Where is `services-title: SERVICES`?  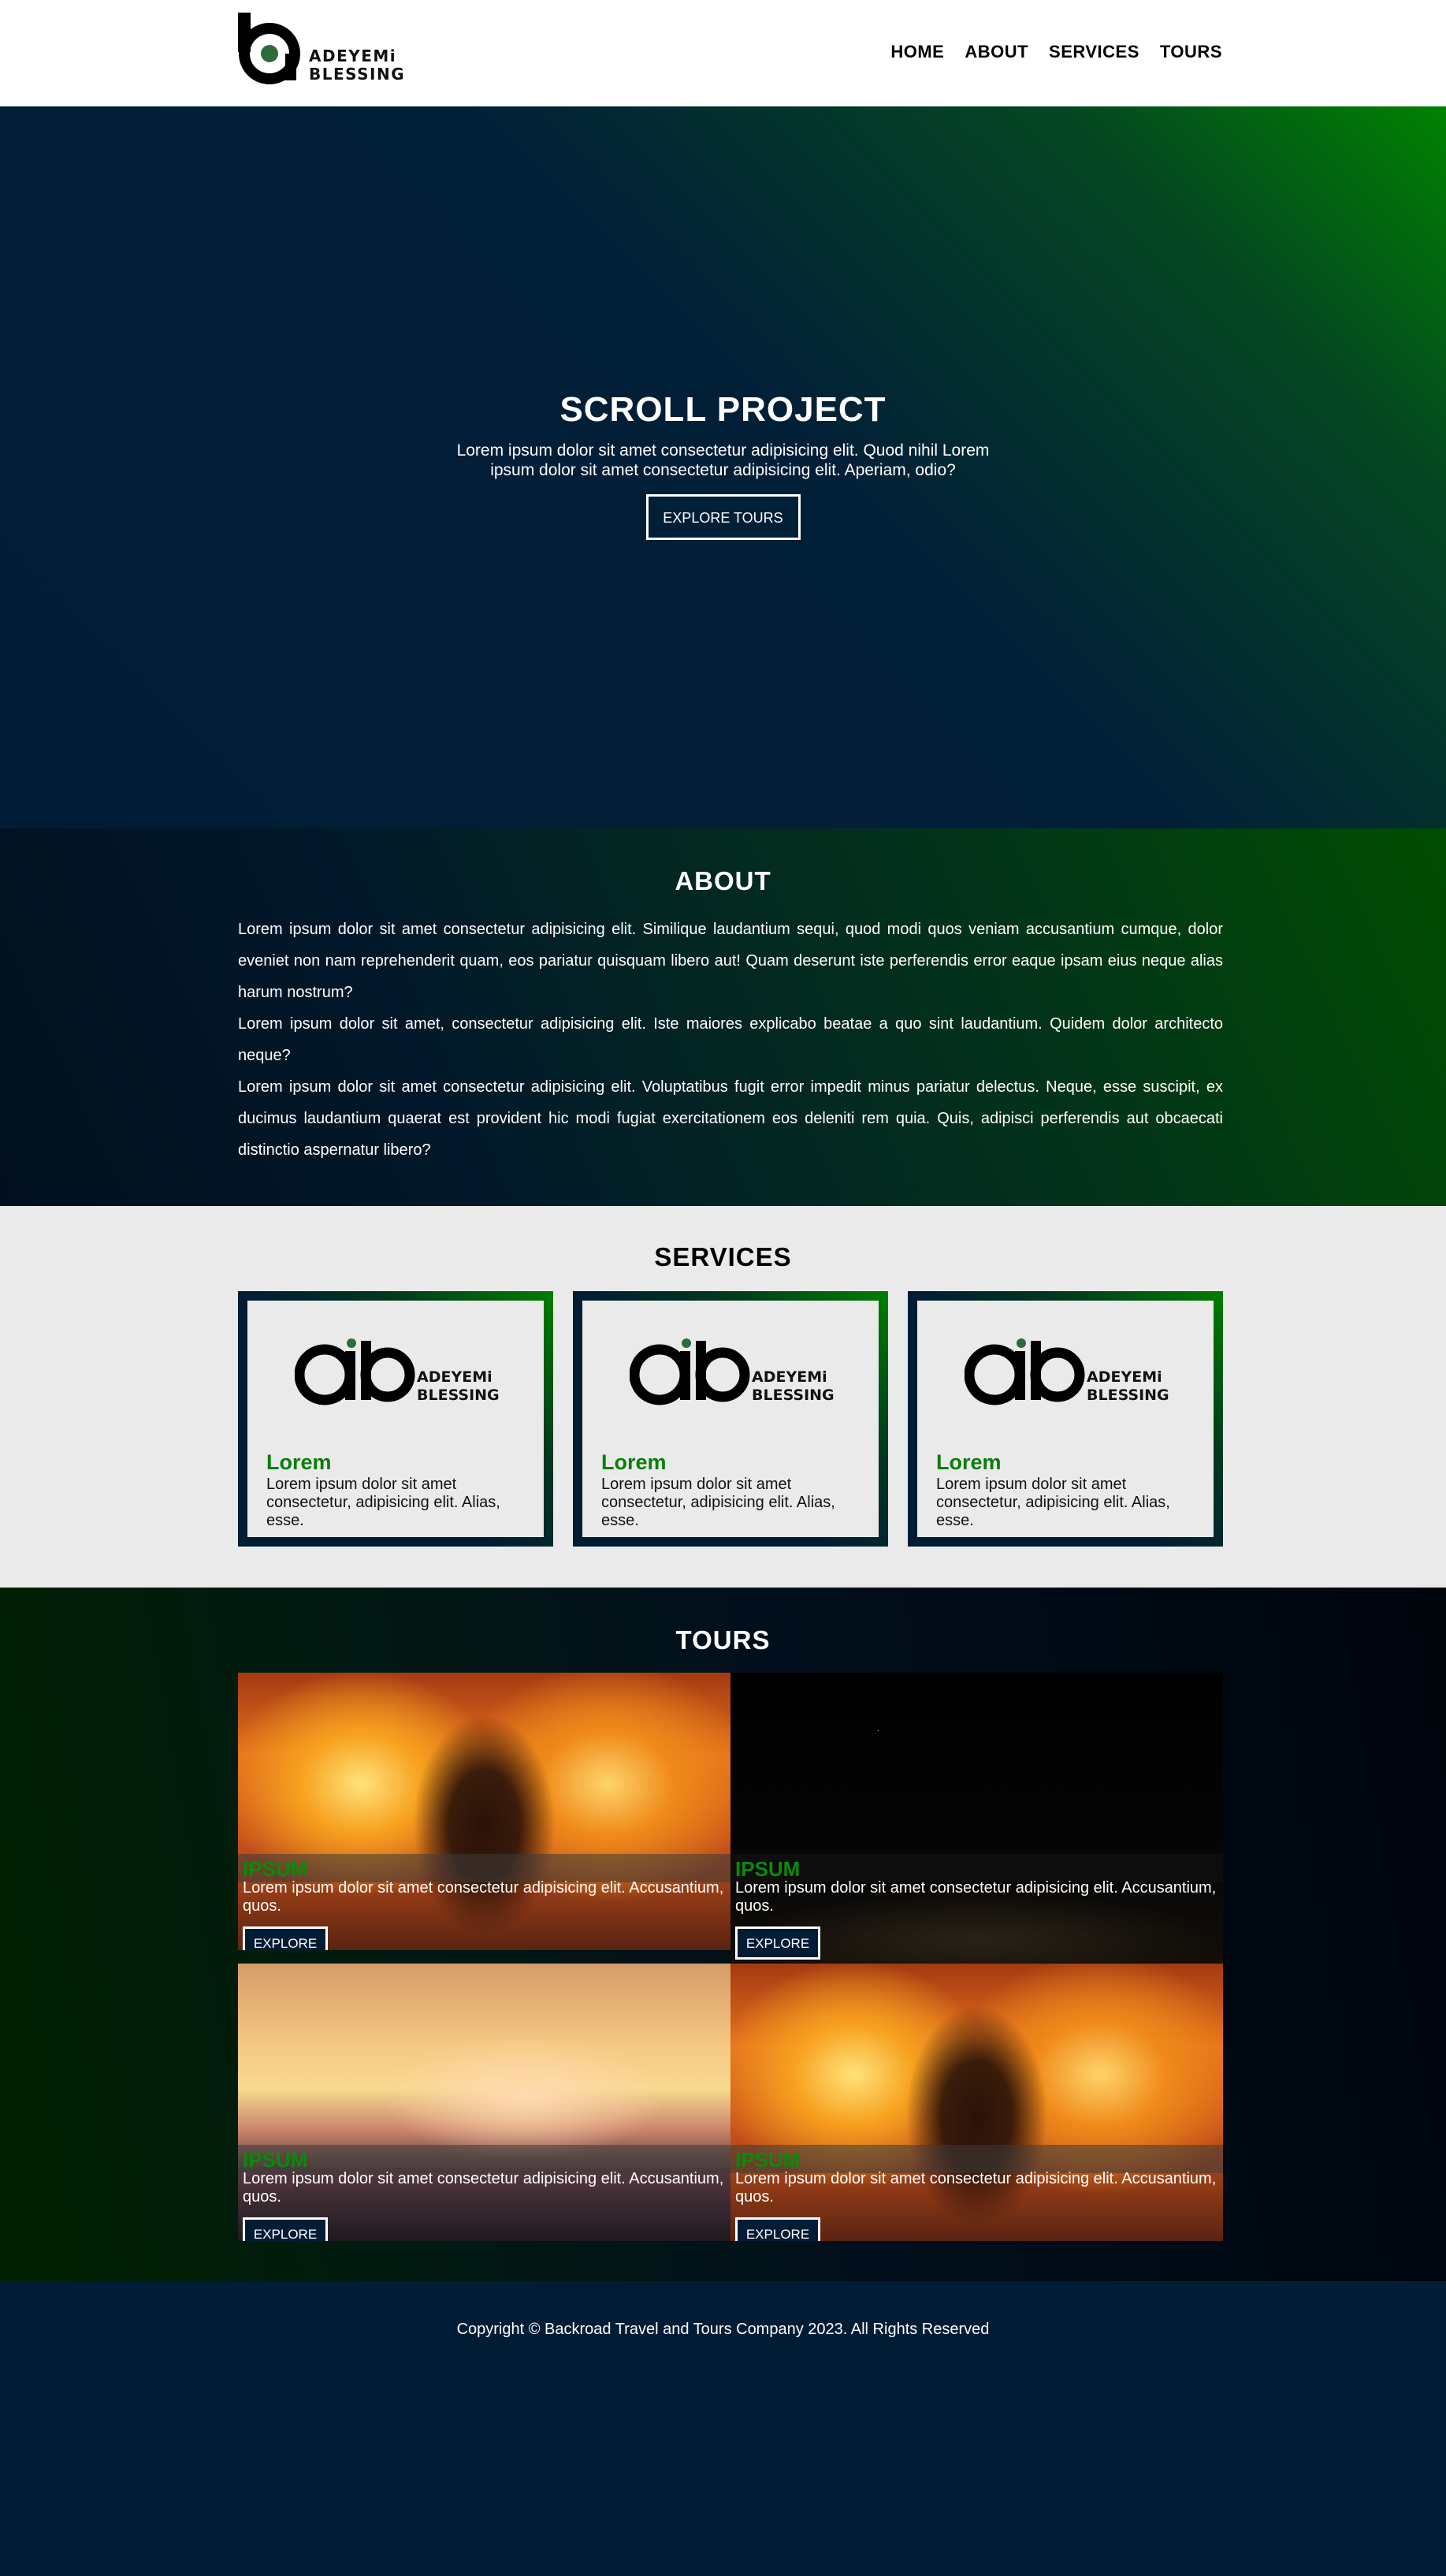 services-title: SERVICES is located at coordinates (723, 1256).